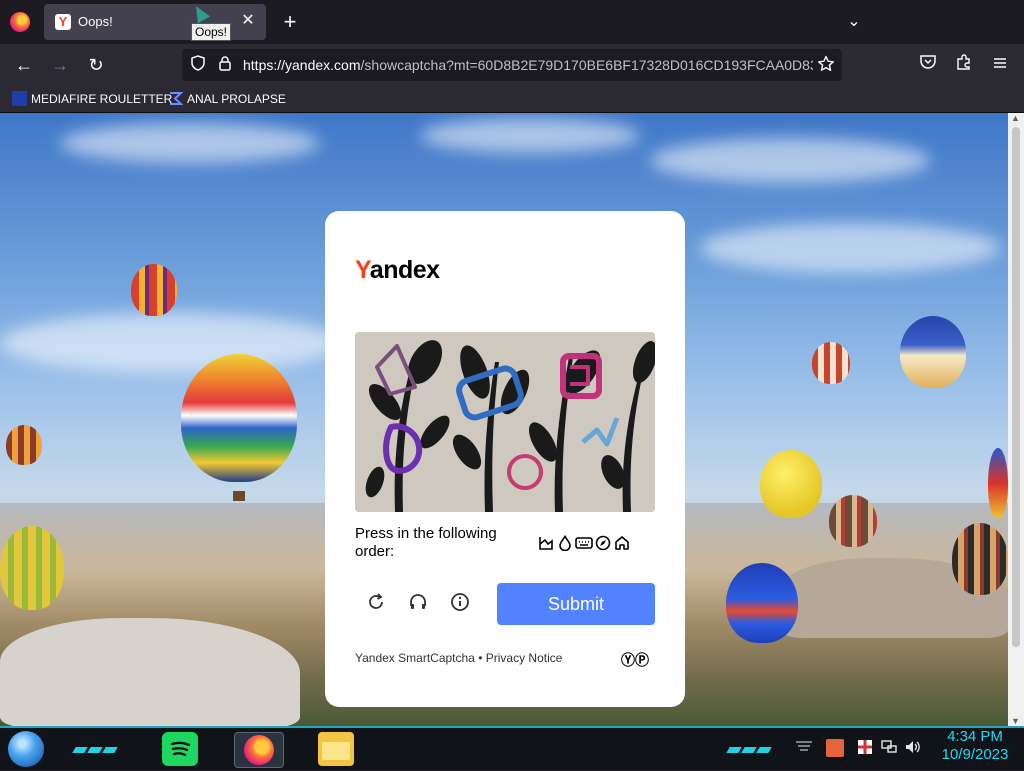 This screenshot has height=771, width=1024. What do you see at coordinates (889, 748) in the screenshot?
I see `network-icon` at bounding box center [889, 748].